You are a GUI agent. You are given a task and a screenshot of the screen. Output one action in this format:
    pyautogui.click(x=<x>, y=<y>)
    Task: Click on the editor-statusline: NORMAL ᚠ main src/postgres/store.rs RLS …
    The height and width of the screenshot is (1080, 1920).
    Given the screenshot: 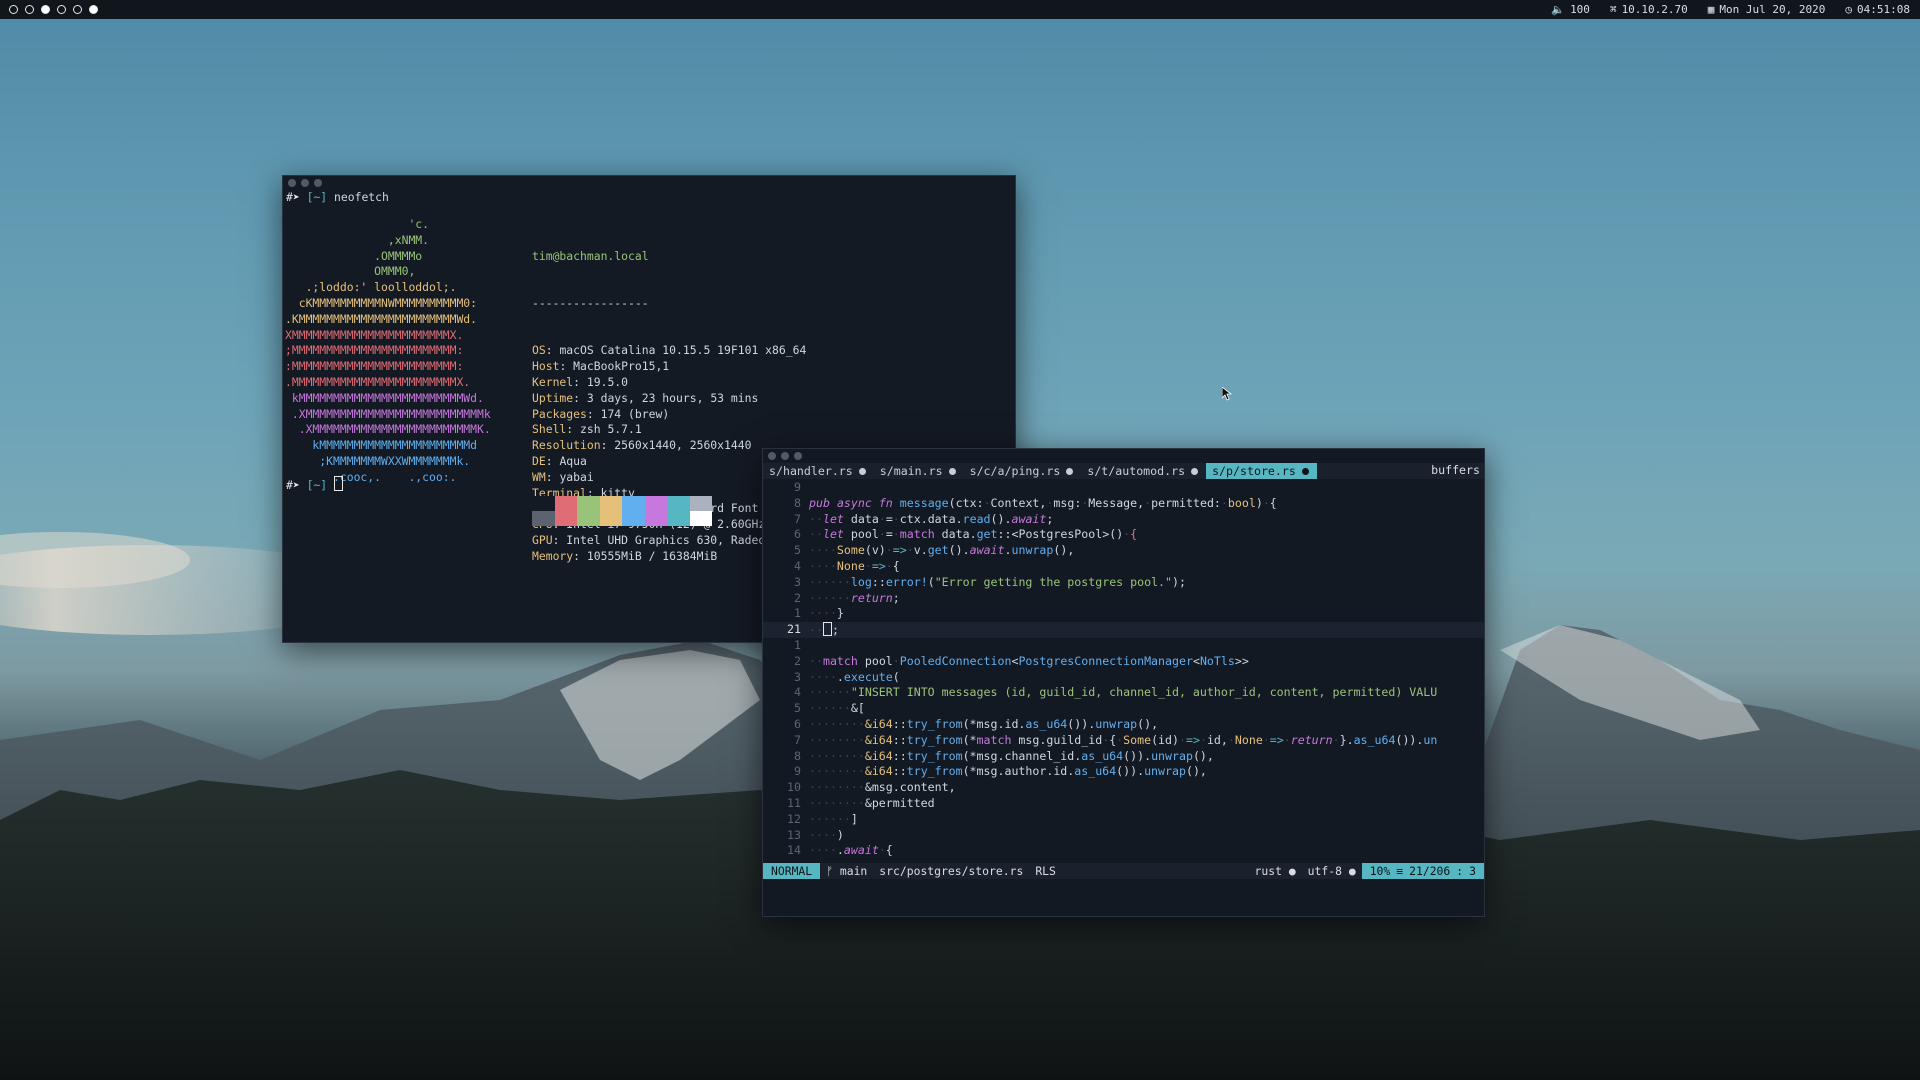 What is the action you would take?
    pyautogui.click(x=1123, y=871)
    